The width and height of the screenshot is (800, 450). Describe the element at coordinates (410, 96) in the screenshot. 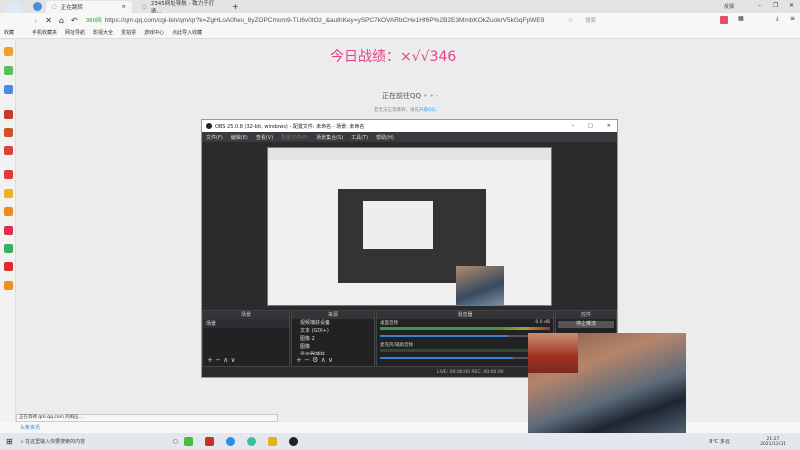

I see `going-text: 正在前往QQ • • ·` at that location.